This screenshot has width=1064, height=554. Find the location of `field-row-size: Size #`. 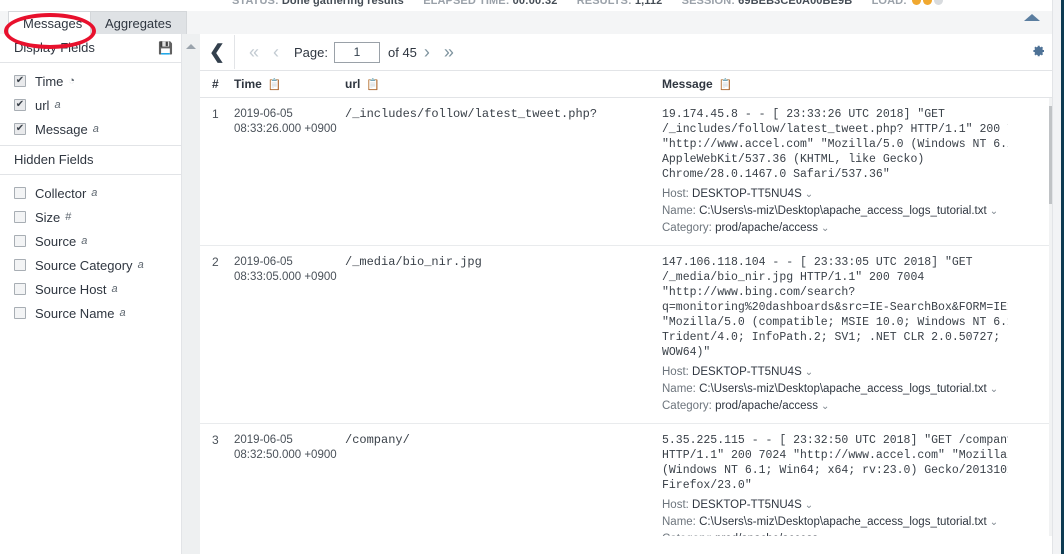

field-row-size: Size # is located at coordinates (90, 217).